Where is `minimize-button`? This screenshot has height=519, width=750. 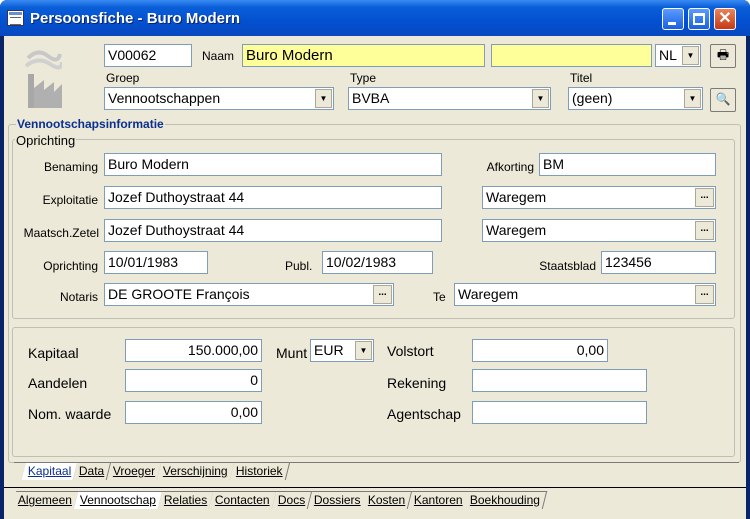 minimize-button is located at coordinates (673, 19).